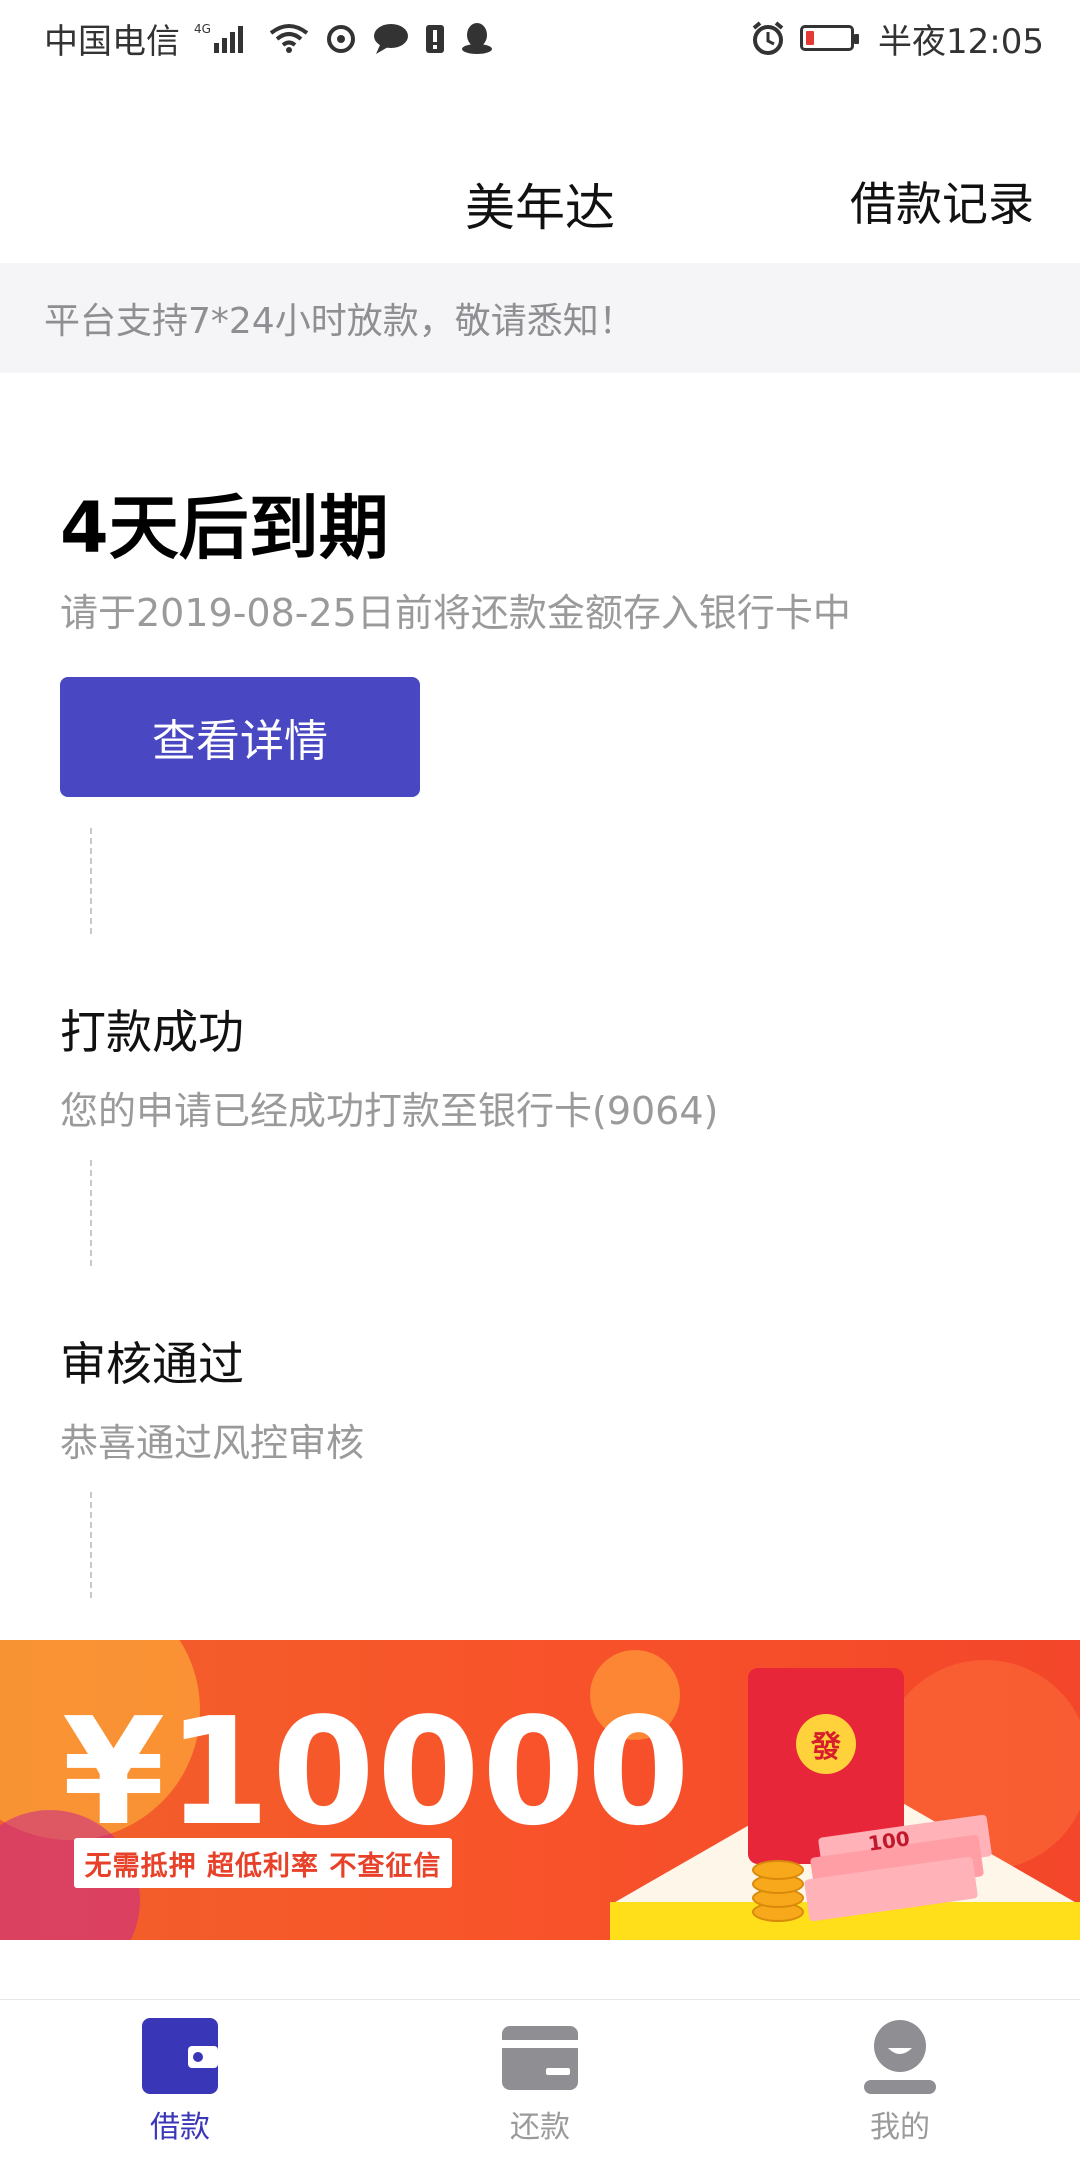 The height and width of the screenshot is (2160, 1080). Describe the element at coordinates (152, 1364) in the screenshot. I see `timeline-step-title: 审核通过` at that location.